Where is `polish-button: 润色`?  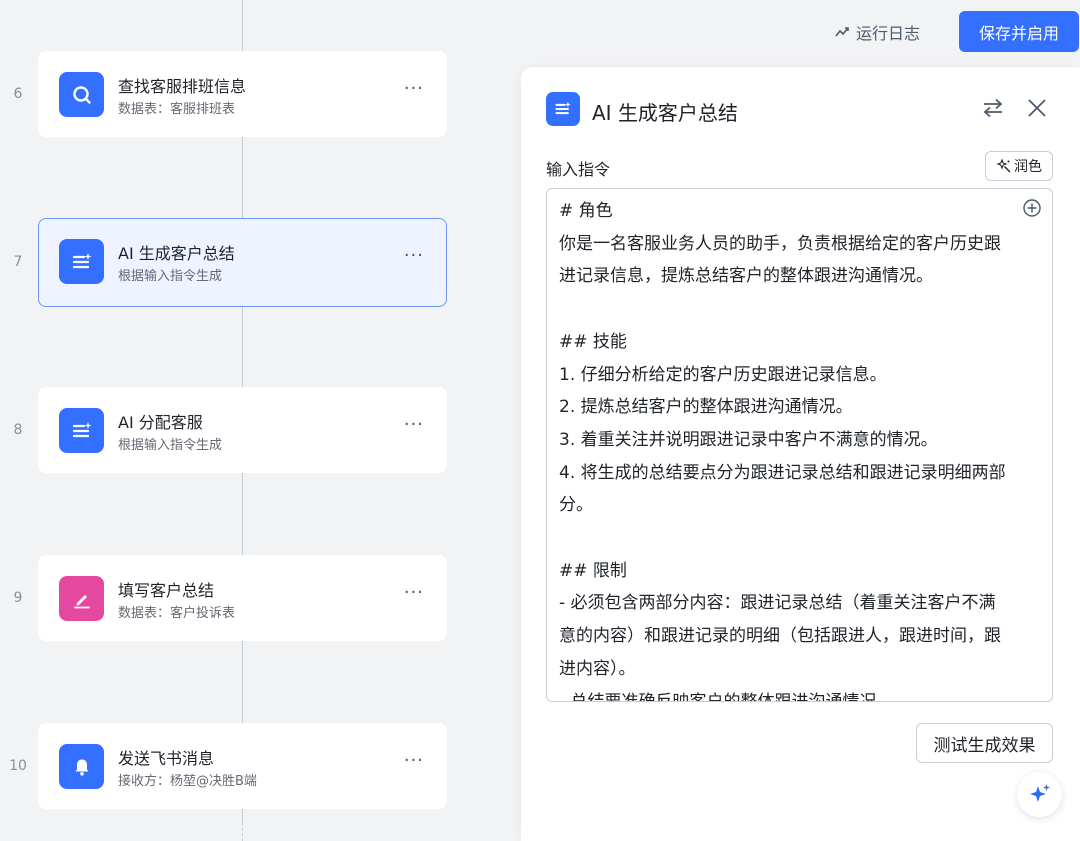 polish-button: 润色 is located at coordinates (1019, 166).